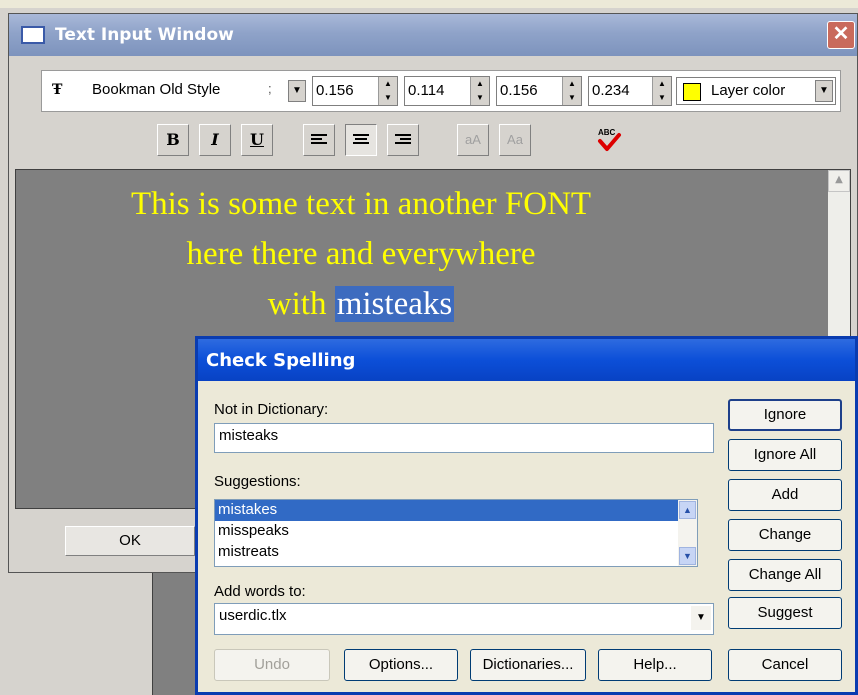 This screenshot has height=695, width=858. Describe the element at coordinates (748, 90) in the screenshot. I see `layer-color-label: Layer color` at that location.